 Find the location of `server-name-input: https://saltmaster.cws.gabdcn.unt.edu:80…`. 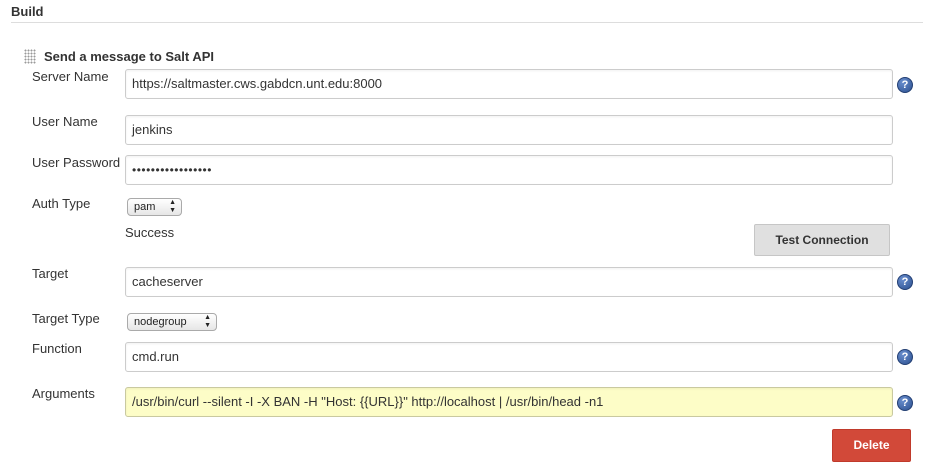

server-name-input: https://saltmaster.cws.gabdcn.unt.edu:80… is located at coordinates (509, 84).